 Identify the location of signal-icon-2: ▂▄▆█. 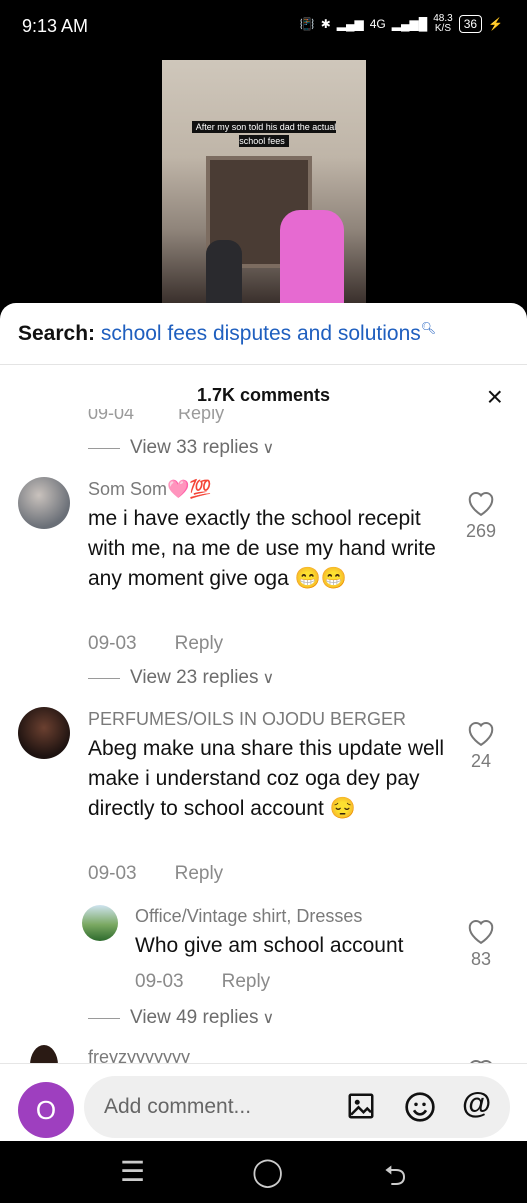
(409, 24).